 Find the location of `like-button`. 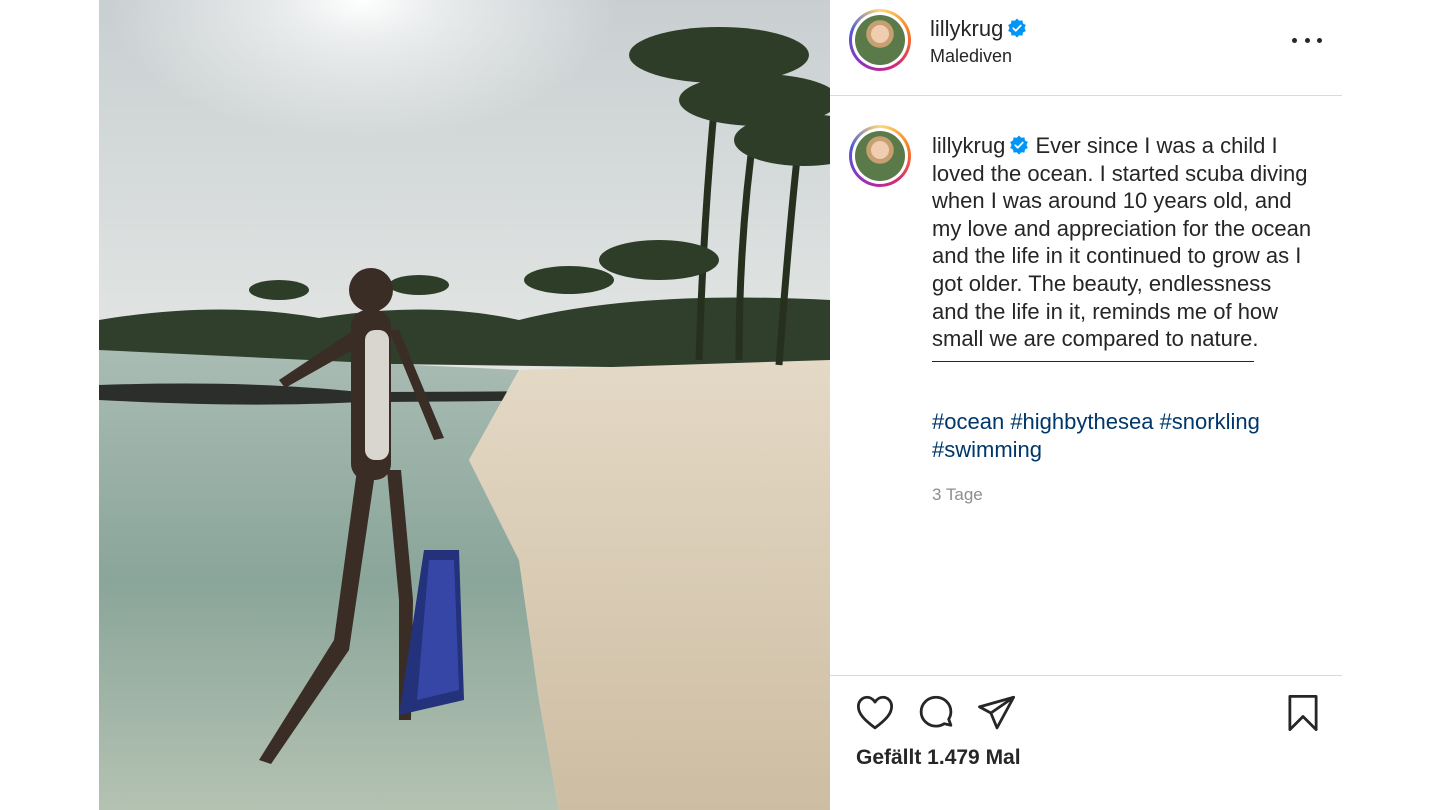

like-button is located at coordinates (875, 713).